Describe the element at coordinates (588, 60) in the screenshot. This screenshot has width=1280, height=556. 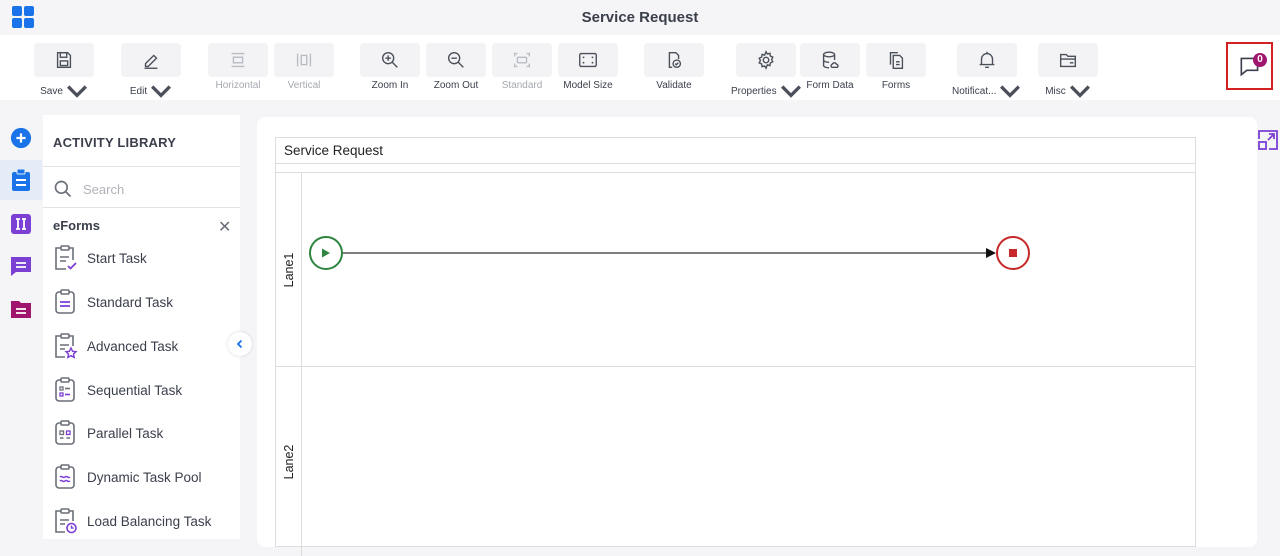
I see `model-size-icon` at that location.